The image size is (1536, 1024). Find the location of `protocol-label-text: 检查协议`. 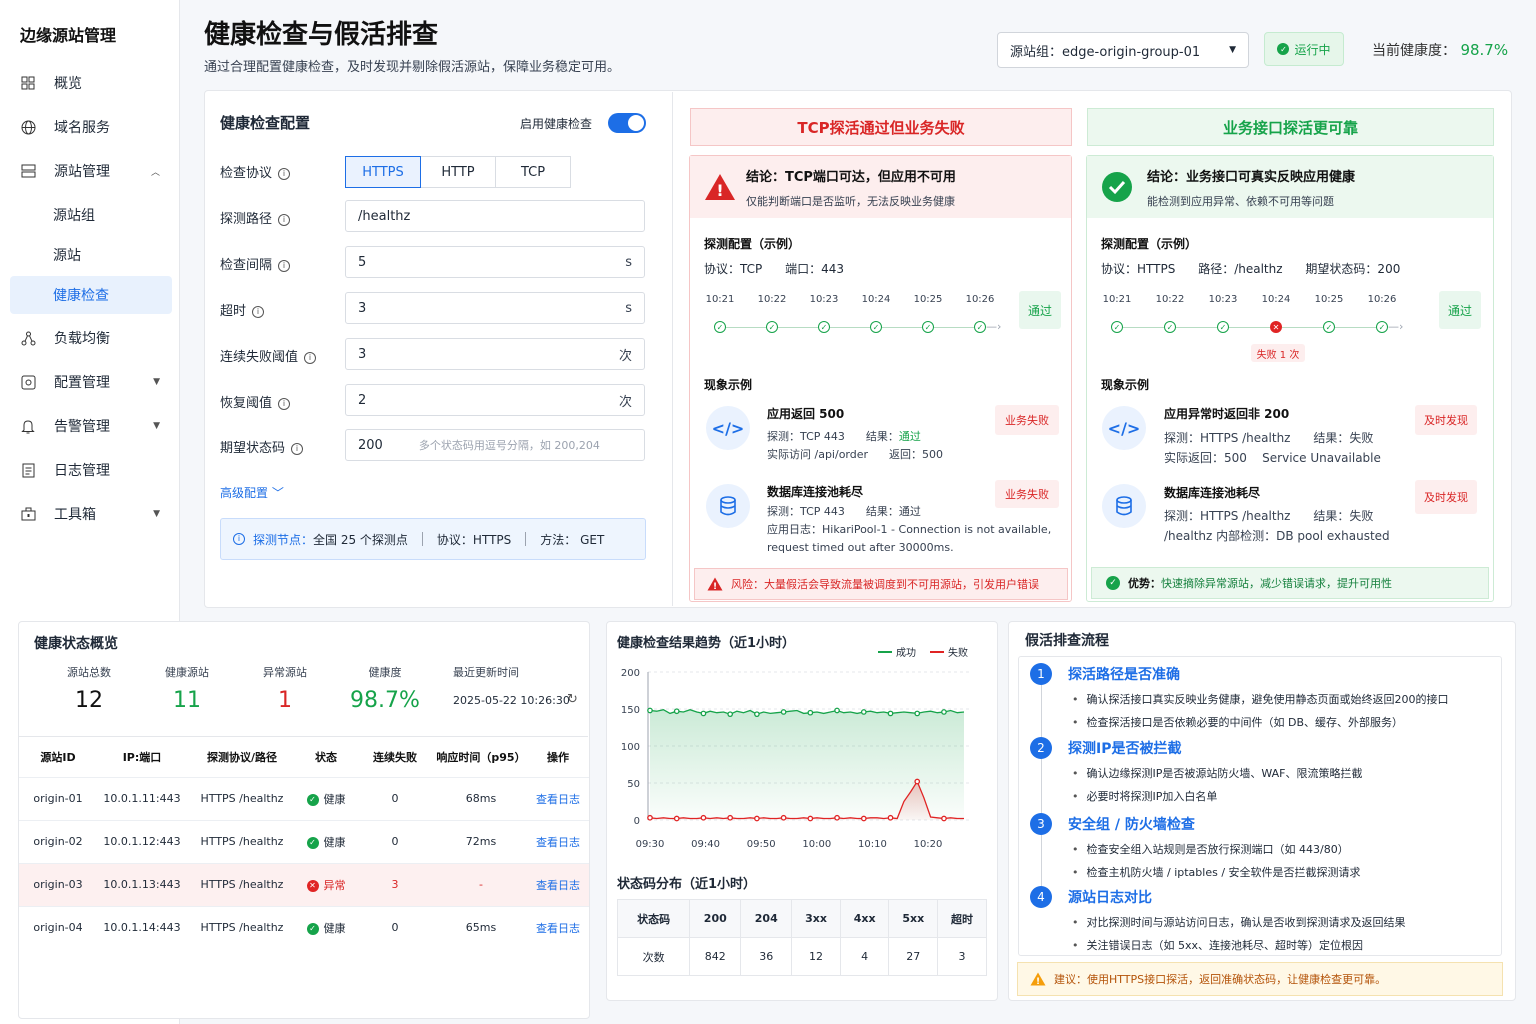

protocol-label-text: 检查协议 is located at coordinates (246, 173).